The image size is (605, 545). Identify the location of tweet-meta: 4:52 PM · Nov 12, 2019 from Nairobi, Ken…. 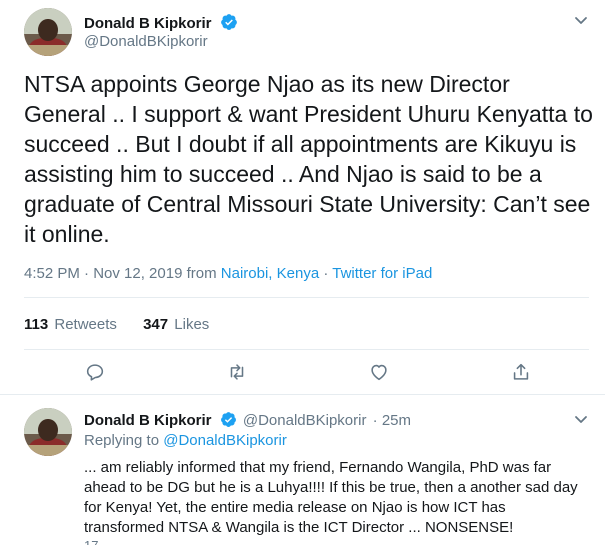
(228, 273).